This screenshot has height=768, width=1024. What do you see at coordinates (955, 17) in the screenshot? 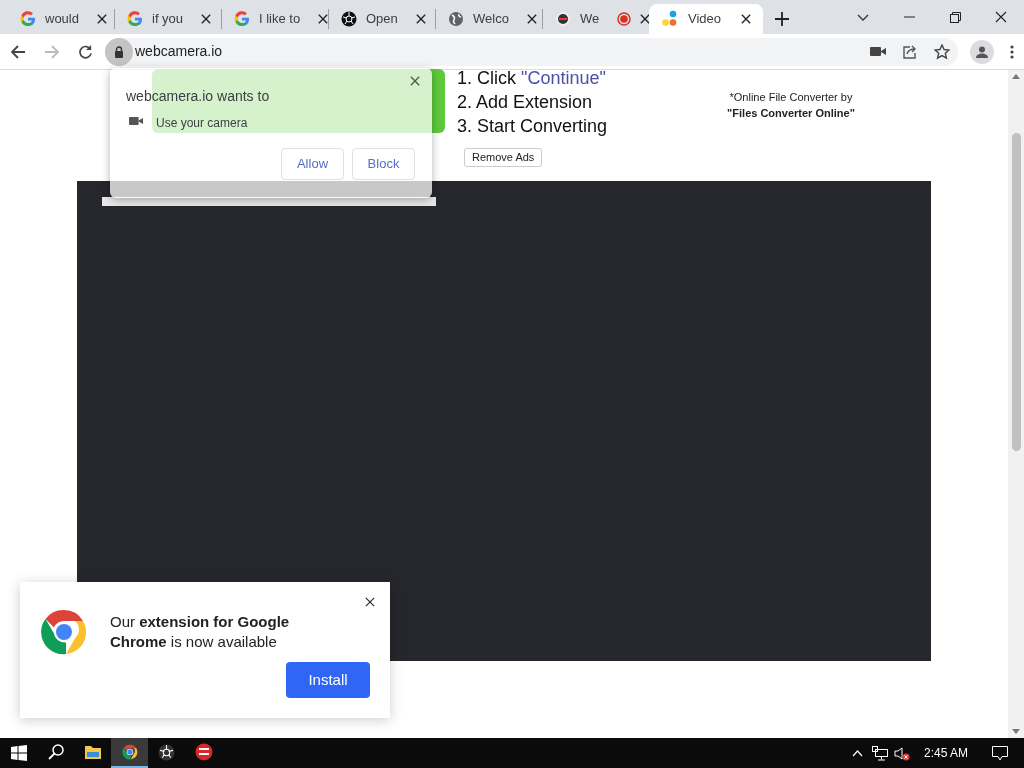
I see `restore-icon` at bounding box center [955, 17].